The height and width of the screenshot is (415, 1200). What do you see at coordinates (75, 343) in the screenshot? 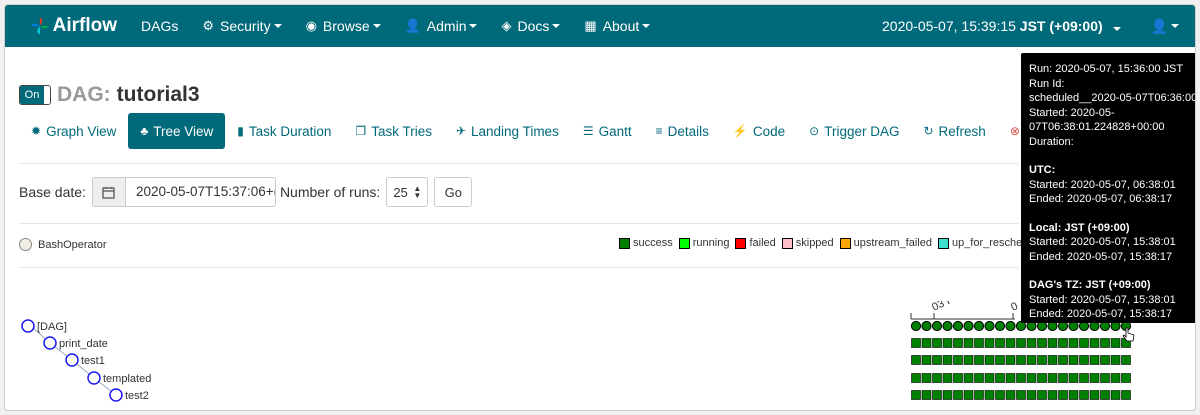
I see `tree-node-print-date: print_date` at bounding box center [75, 343].